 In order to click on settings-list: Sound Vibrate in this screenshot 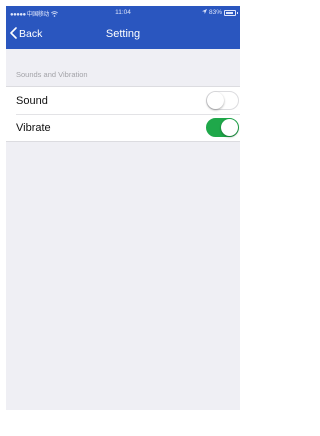, I will do `click(123, 114)`.